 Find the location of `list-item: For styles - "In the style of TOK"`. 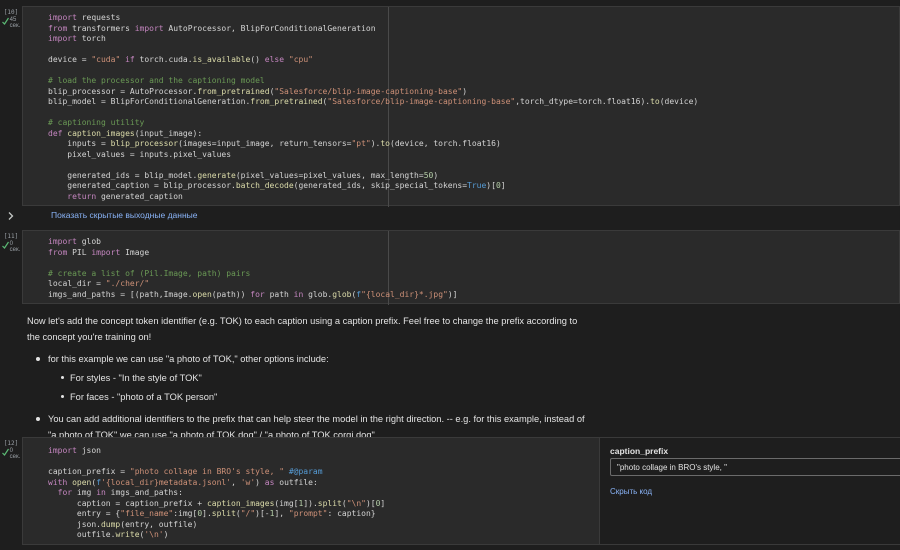

list-item: For styles - "In the style of TOK" is located at coordinates (307, 378).